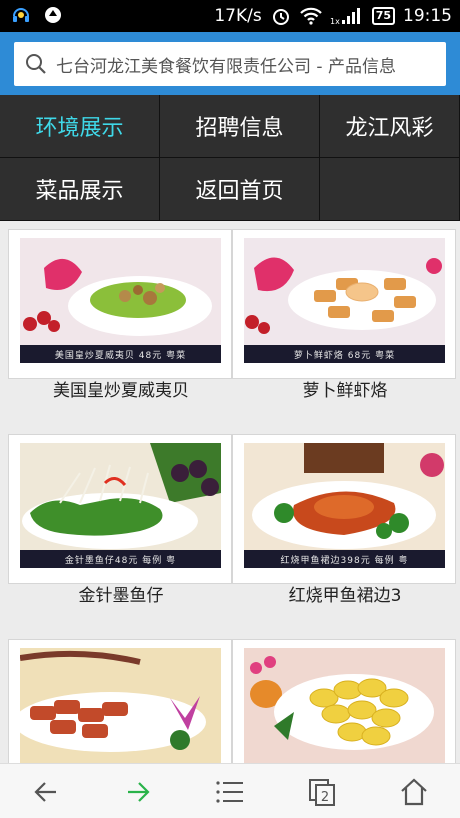  Describe the element at coordinates (240, 126) in the screenshot. I see `nav-item-recruitment: 招聘信息` at that location.